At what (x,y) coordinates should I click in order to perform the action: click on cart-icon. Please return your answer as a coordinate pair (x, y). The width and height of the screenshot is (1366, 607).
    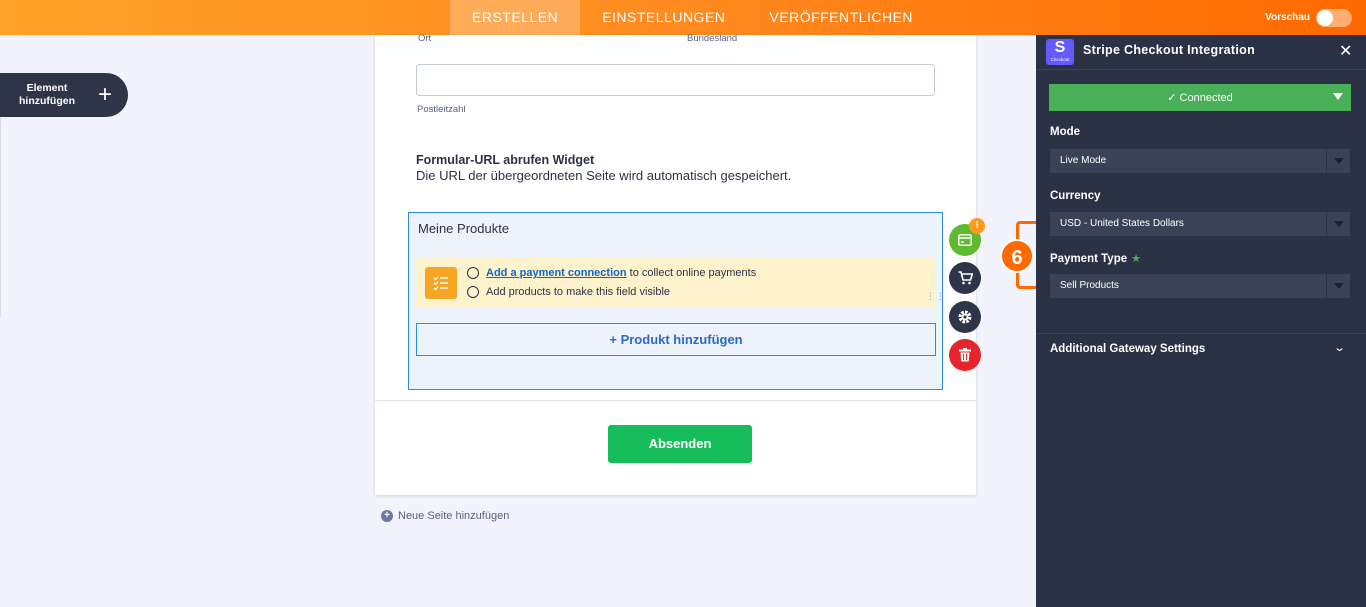
    Looking at the image, I should click on (965, 278).